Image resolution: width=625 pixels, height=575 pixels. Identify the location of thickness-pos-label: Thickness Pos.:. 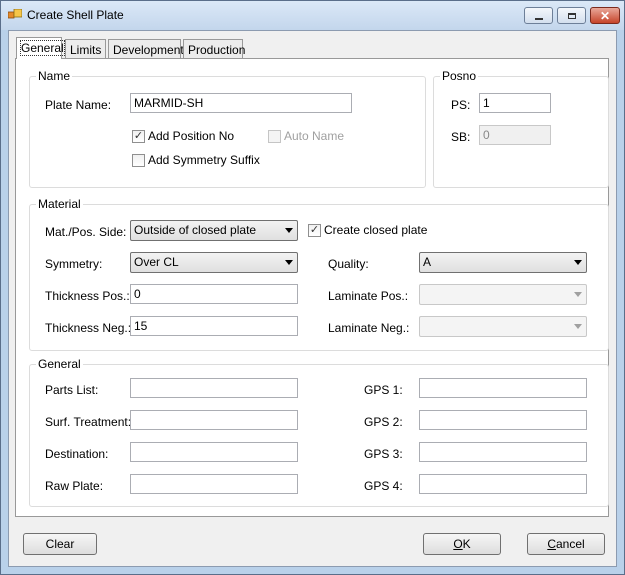
(87, 296).